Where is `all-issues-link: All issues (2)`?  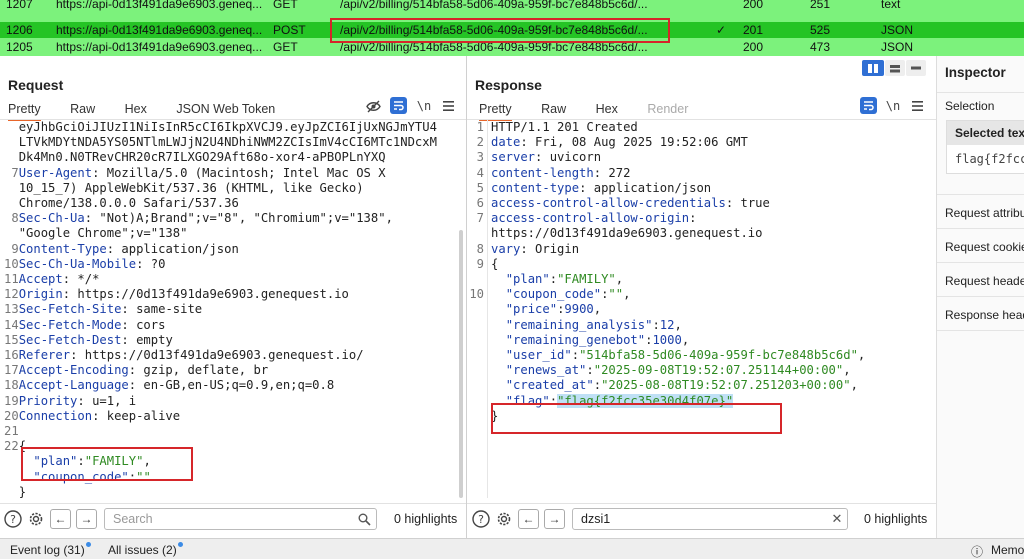
all-issues-link: All issues (2) is located at coordinates (142, 550).